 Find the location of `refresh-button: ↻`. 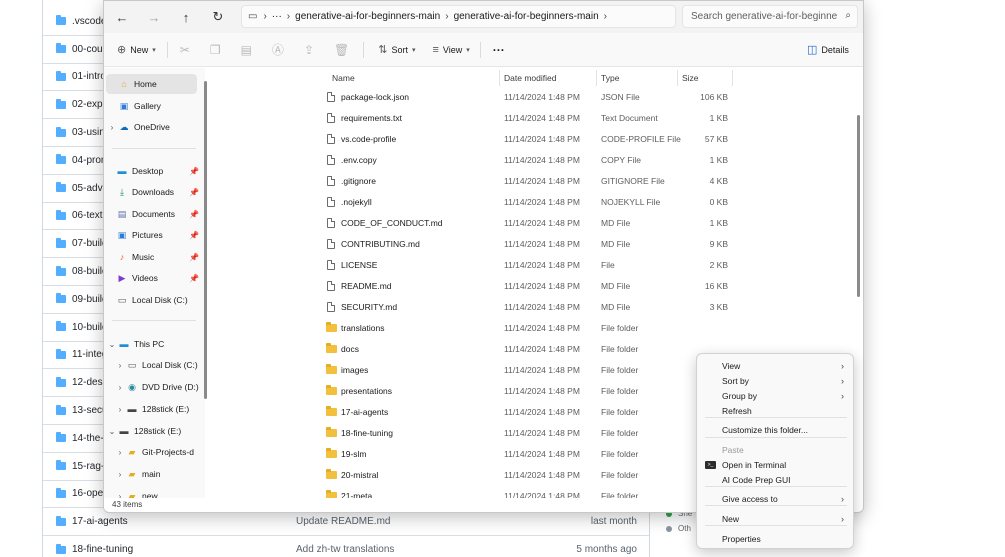

refresh-button: ↻ is located at coordinates (218, 17).